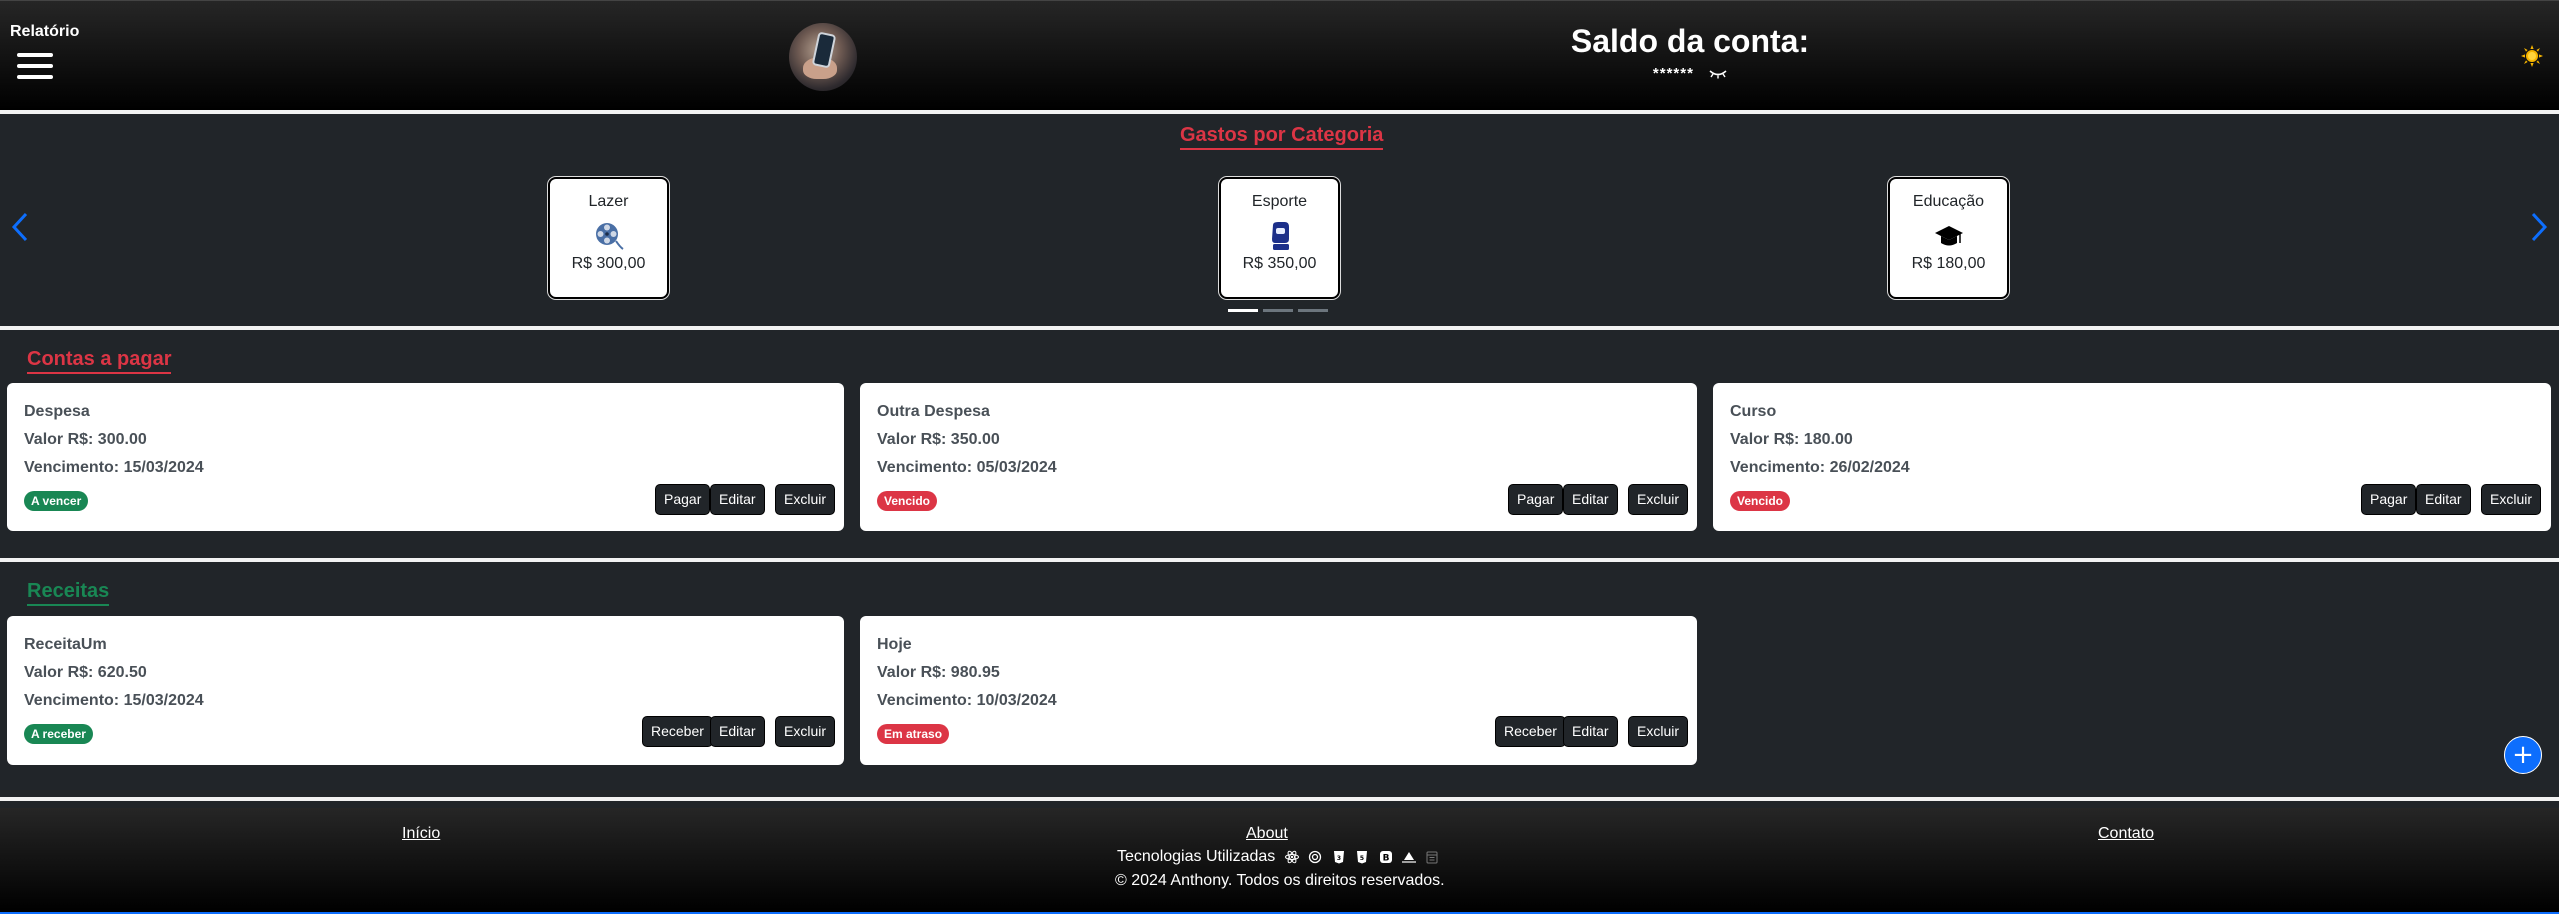 This screenshot has width=2559, height=914. Describe the element at coordinates (823, 57) in the screenshot. I see `app-logo` at that location.